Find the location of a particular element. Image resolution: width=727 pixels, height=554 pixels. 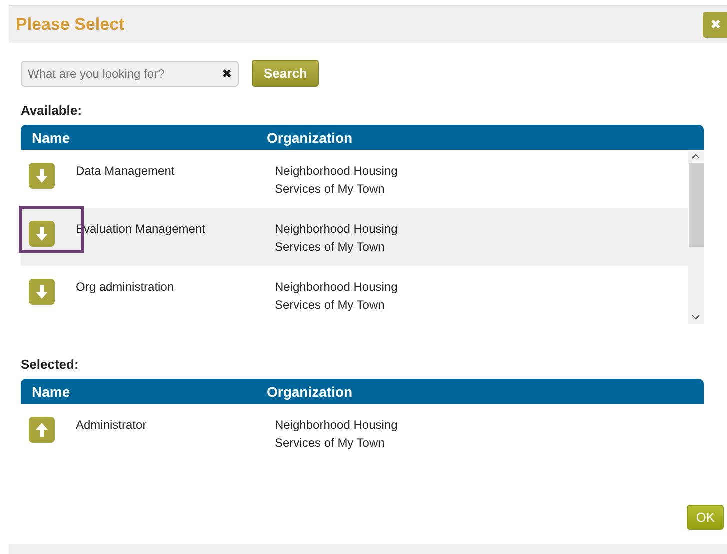

clear-button: ✖ is located at coordinates (227, 73).